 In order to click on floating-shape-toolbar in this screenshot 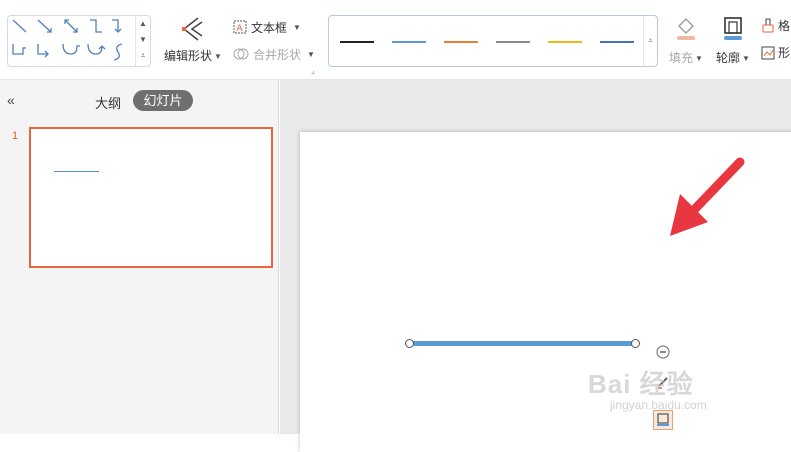, I will do `click(663, 387)`.